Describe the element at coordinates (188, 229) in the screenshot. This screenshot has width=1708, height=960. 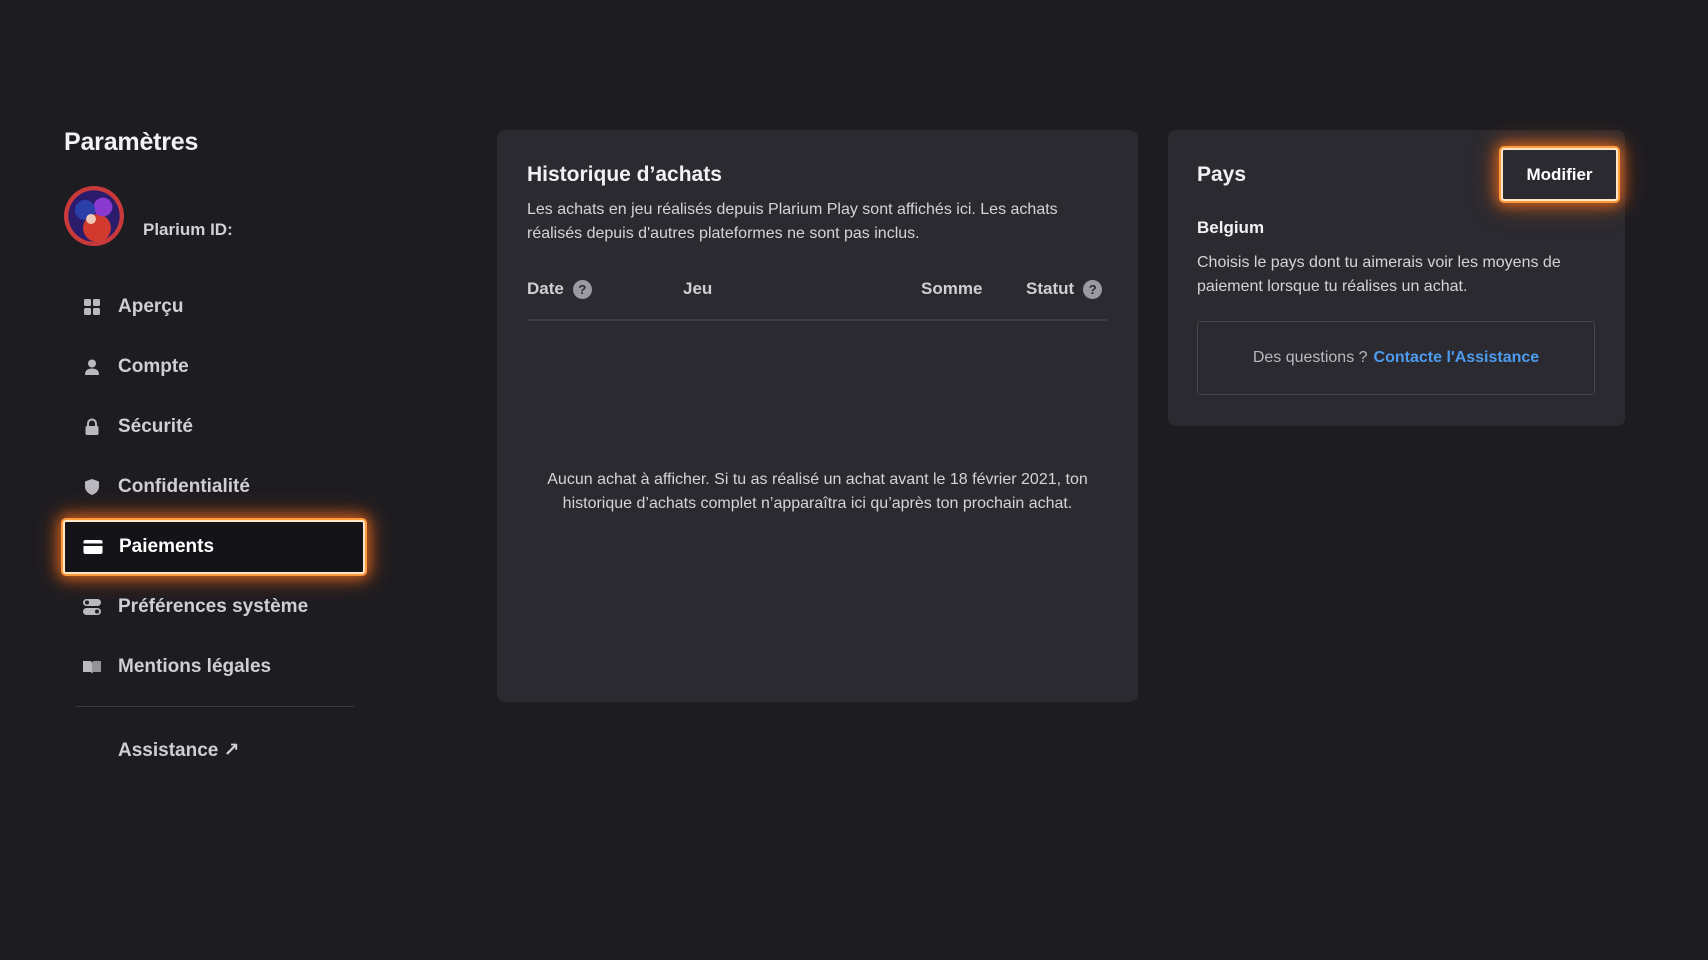
I see `plarium-id-label: Plarium ID:` at that location.